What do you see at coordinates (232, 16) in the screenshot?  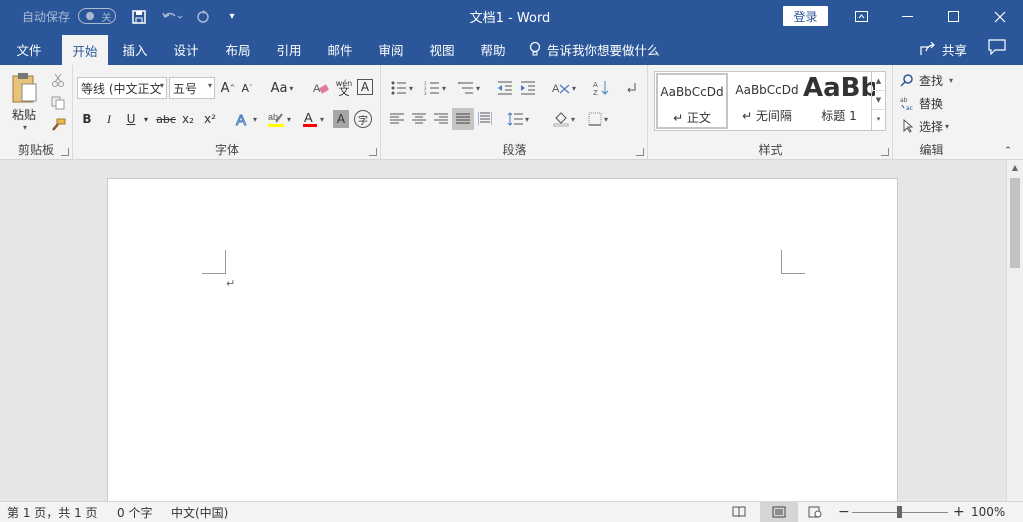 I see `customize-qat-icon: ▾` at bounding box center [232, 16].